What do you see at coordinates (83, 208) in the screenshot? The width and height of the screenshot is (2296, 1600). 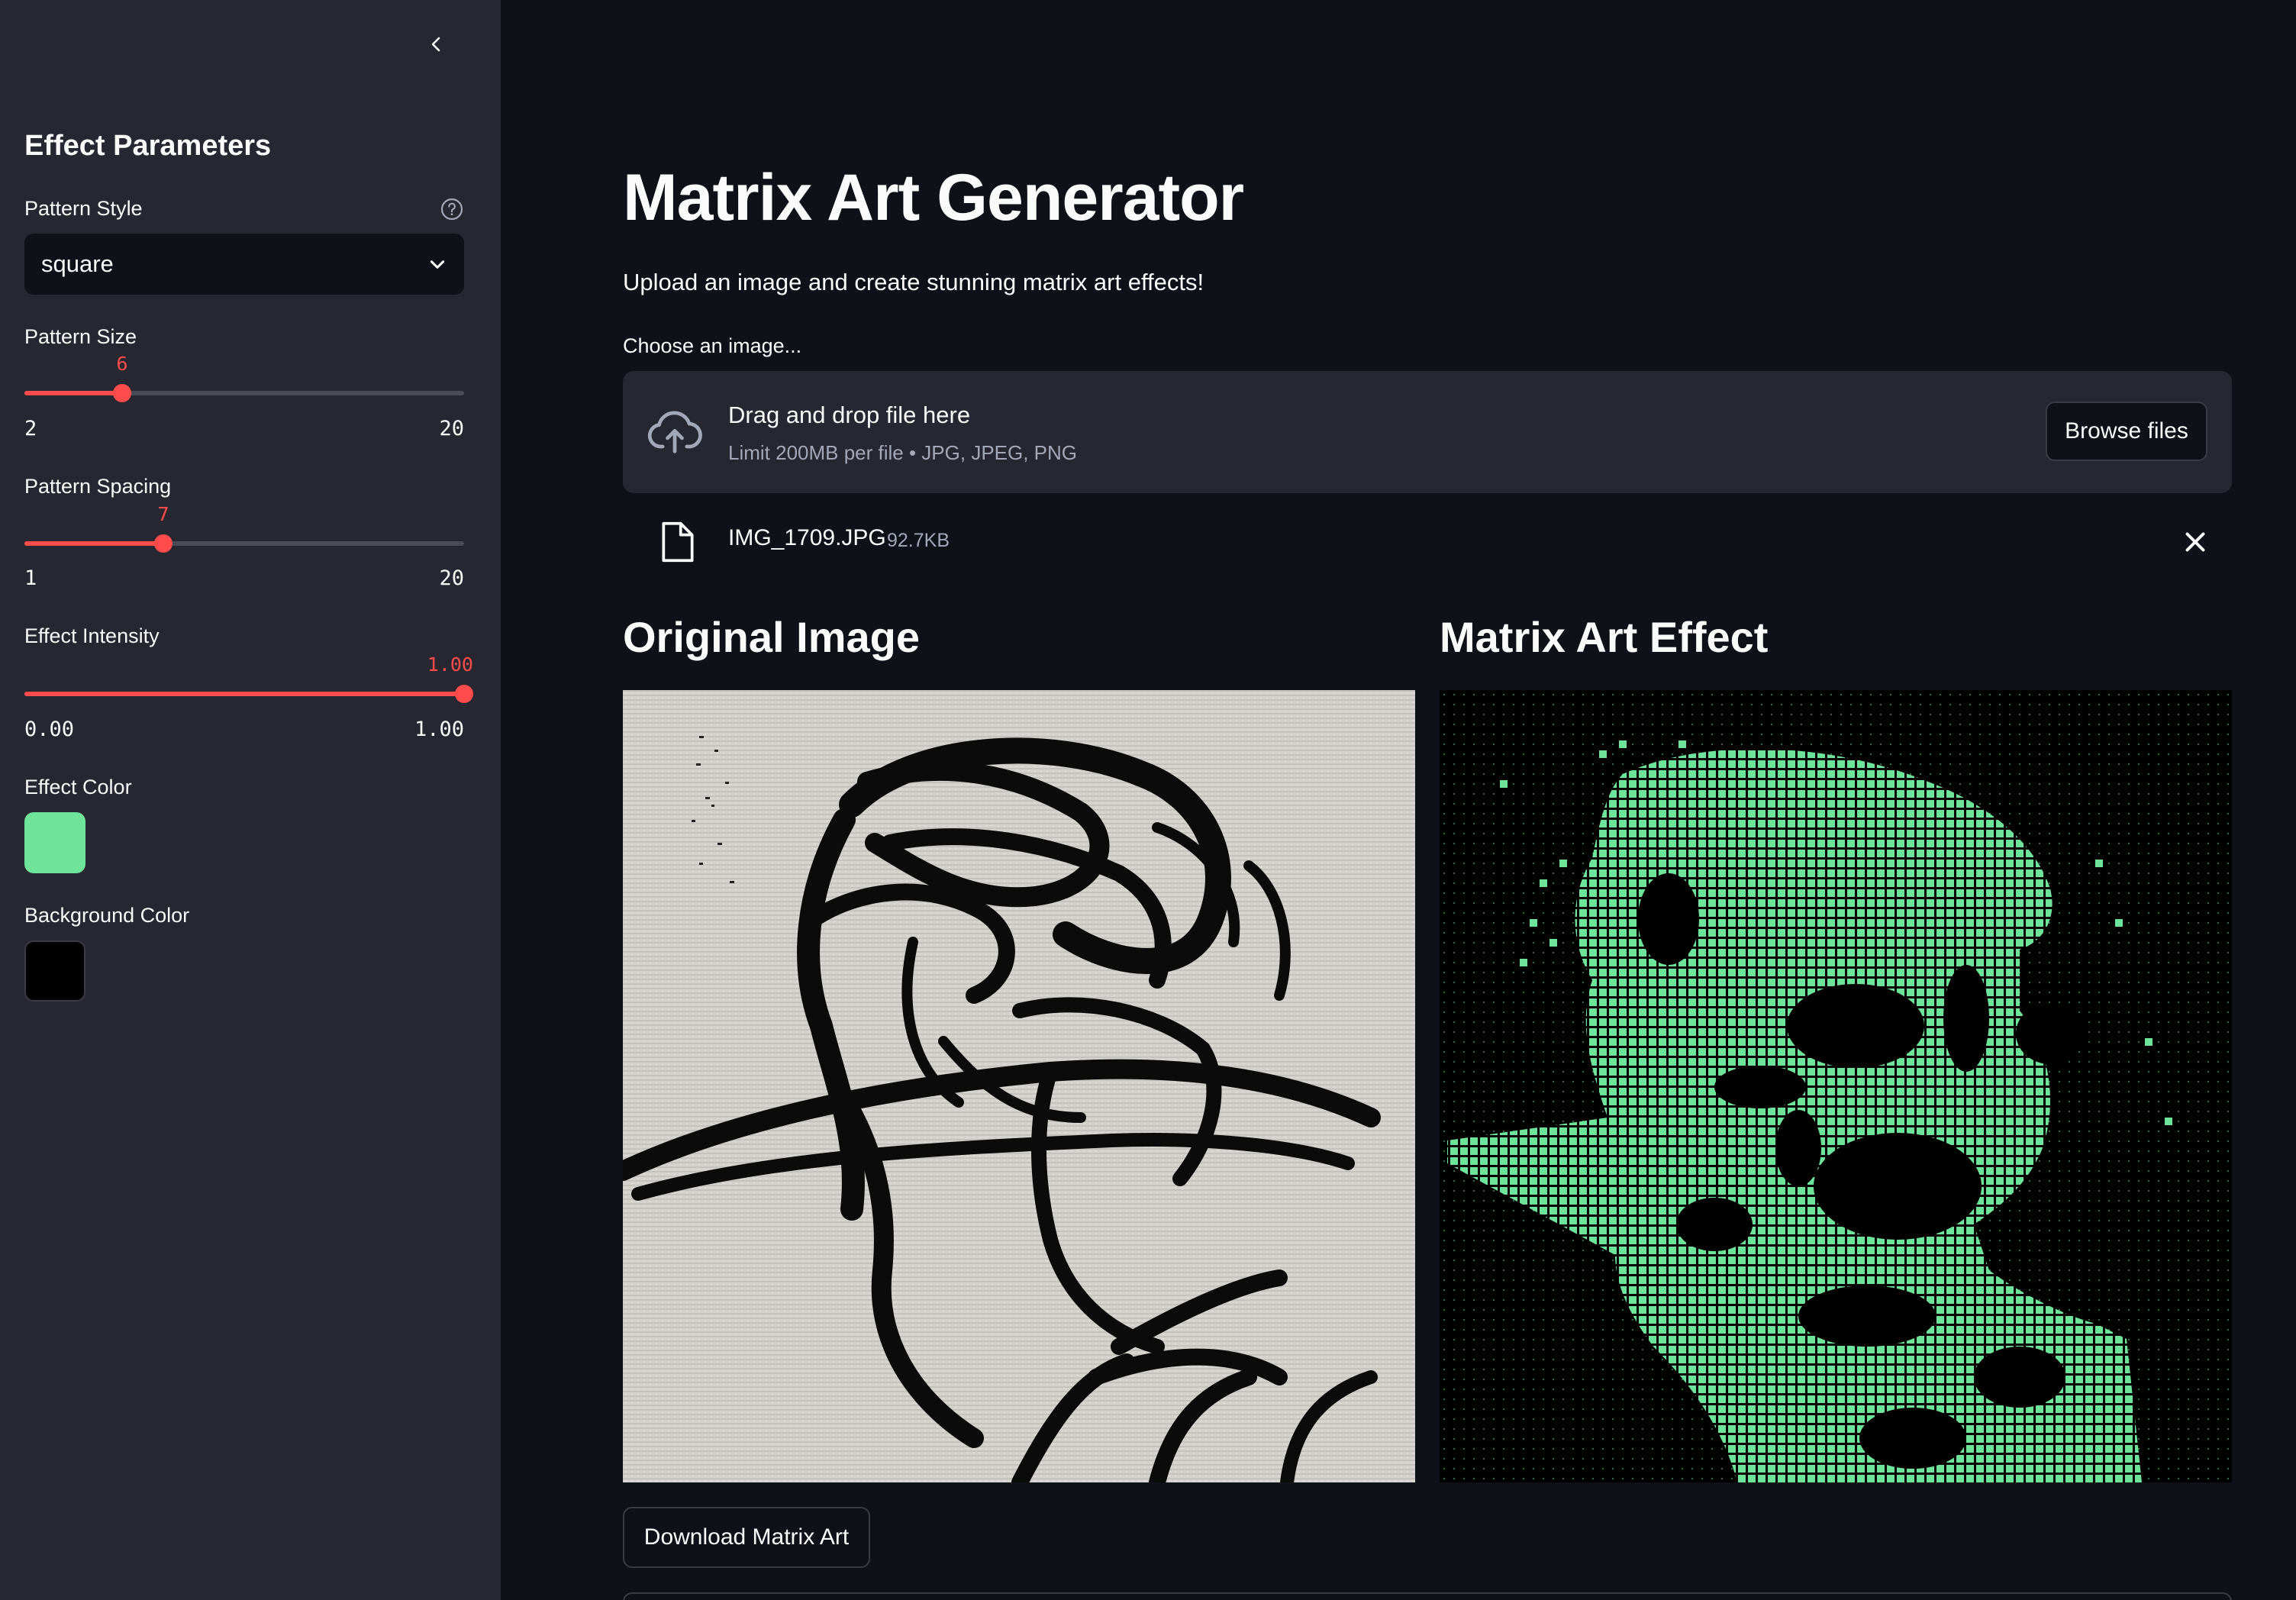 I see `pattern-style-label: Pattern Style` at bounding box center [83, 208].